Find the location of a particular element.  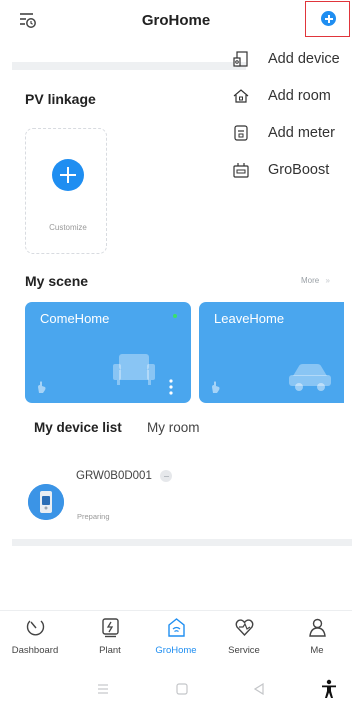

nav-item-me: Me is located at coordinates (317, 643).